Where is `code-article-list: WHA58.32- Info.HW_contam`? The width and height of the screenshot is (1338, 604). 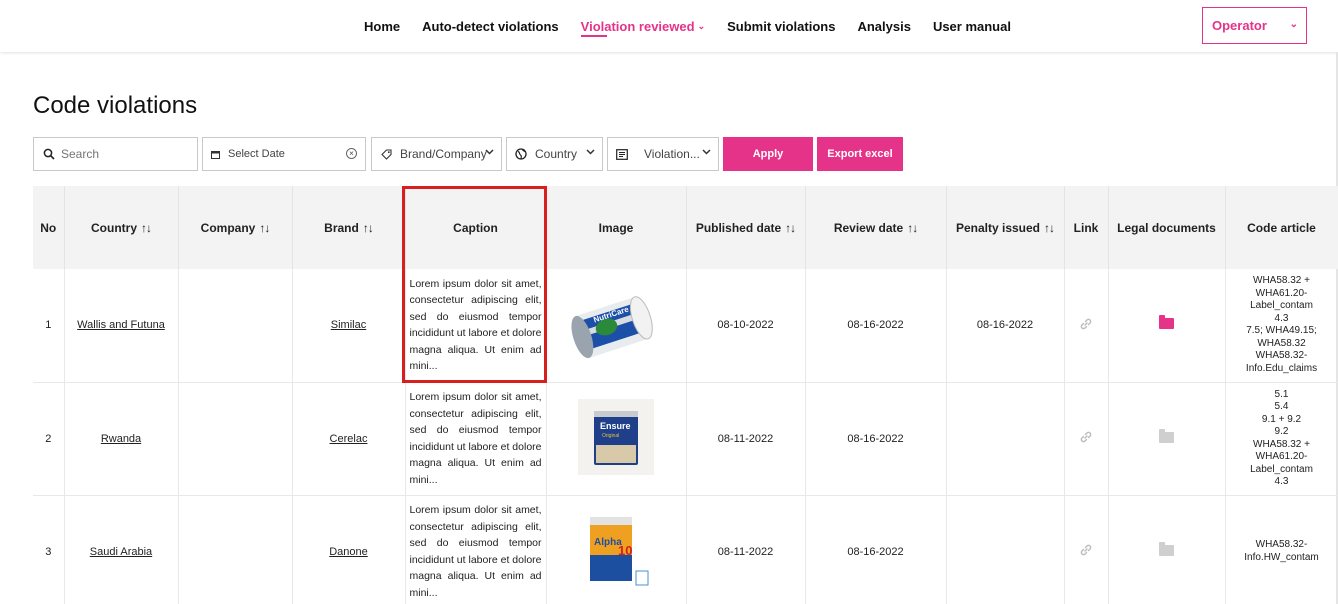
code-article-list: WHA58.32- Info.HW_contam is located at coordinates (1282, 552).